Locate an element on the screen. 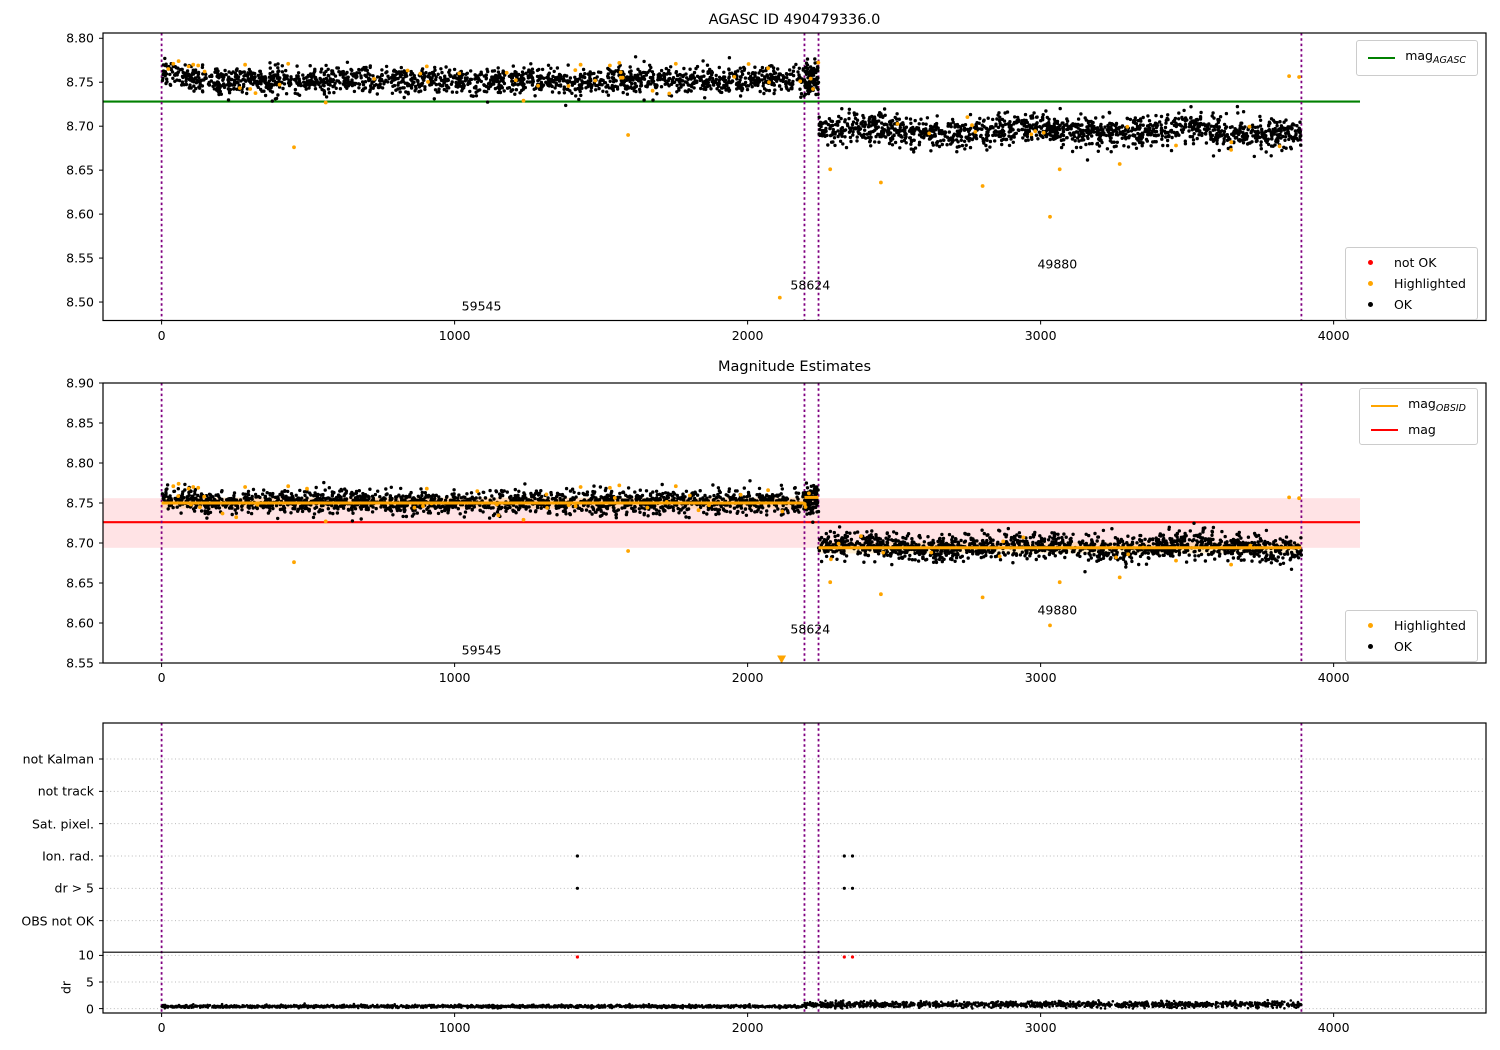 The image size is (1500, 1050). legend-label-subscript: OBSID is located at coordinates (1450, 408).